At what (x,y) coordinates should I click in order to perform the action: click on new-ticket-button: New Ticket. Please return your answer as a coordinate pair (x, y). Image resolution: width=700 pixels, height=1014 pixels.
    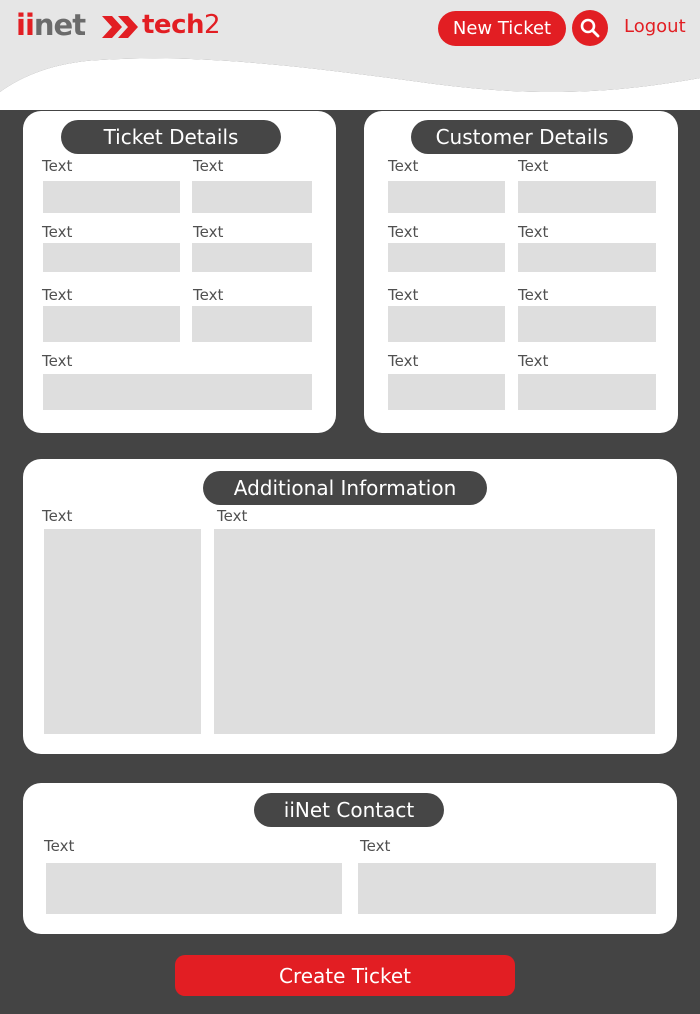
    Looking at the image, I should click on (502, 28).